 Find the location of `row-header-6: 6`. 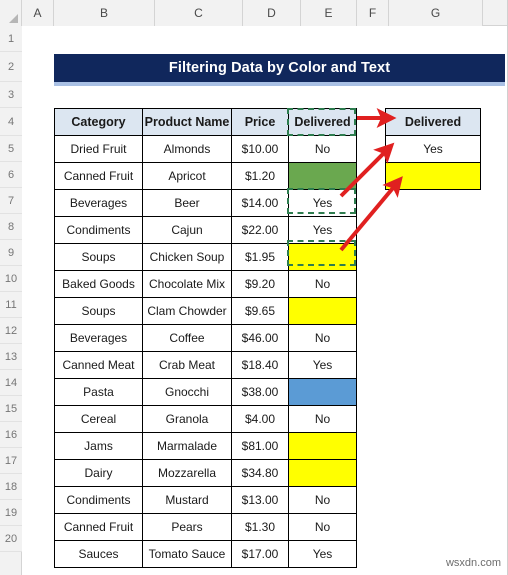

row-header-6: 6 is located at coordinates (11, 175).